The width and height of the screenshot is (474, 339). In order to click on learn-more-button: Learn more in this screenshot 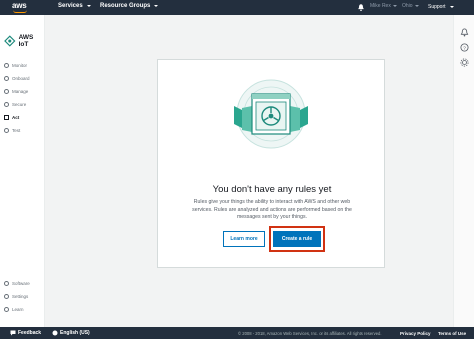, I will do `click(244, 239)`.